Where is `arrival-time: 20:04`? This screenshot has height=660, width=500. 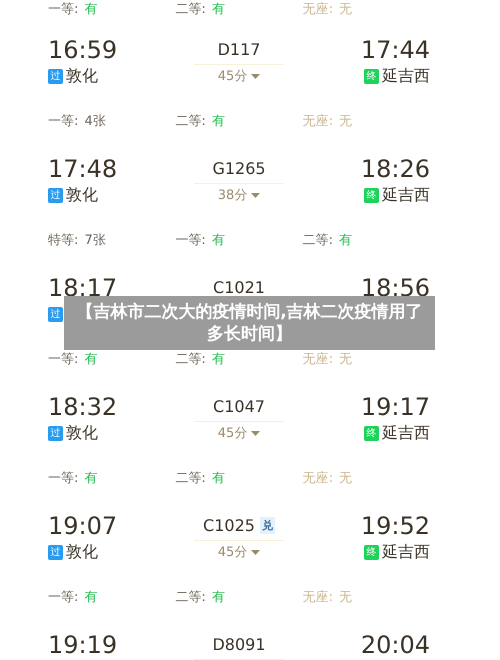
arrival-time: 20:04 is located at coordinates (395, 645).